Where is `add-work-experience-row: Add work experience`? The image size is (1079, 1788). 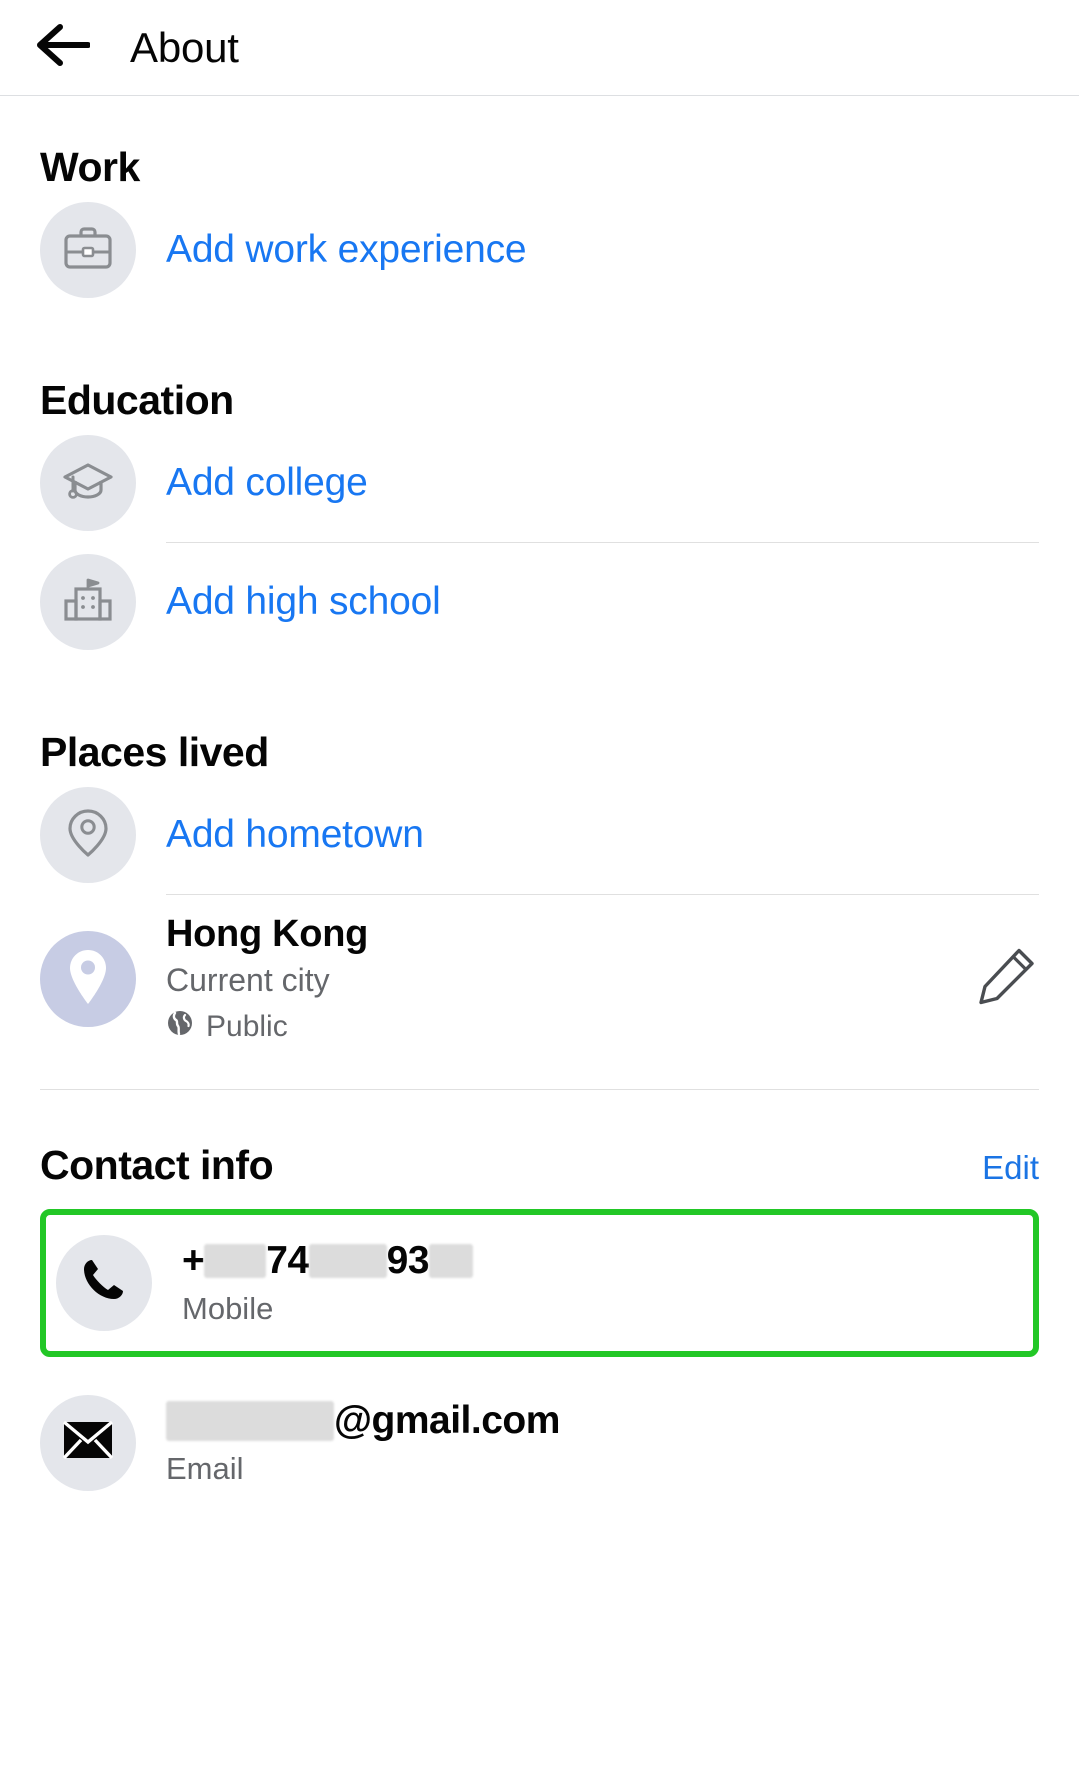
add-work-experience-row: Add work experience is located at coordinates (539, 250).